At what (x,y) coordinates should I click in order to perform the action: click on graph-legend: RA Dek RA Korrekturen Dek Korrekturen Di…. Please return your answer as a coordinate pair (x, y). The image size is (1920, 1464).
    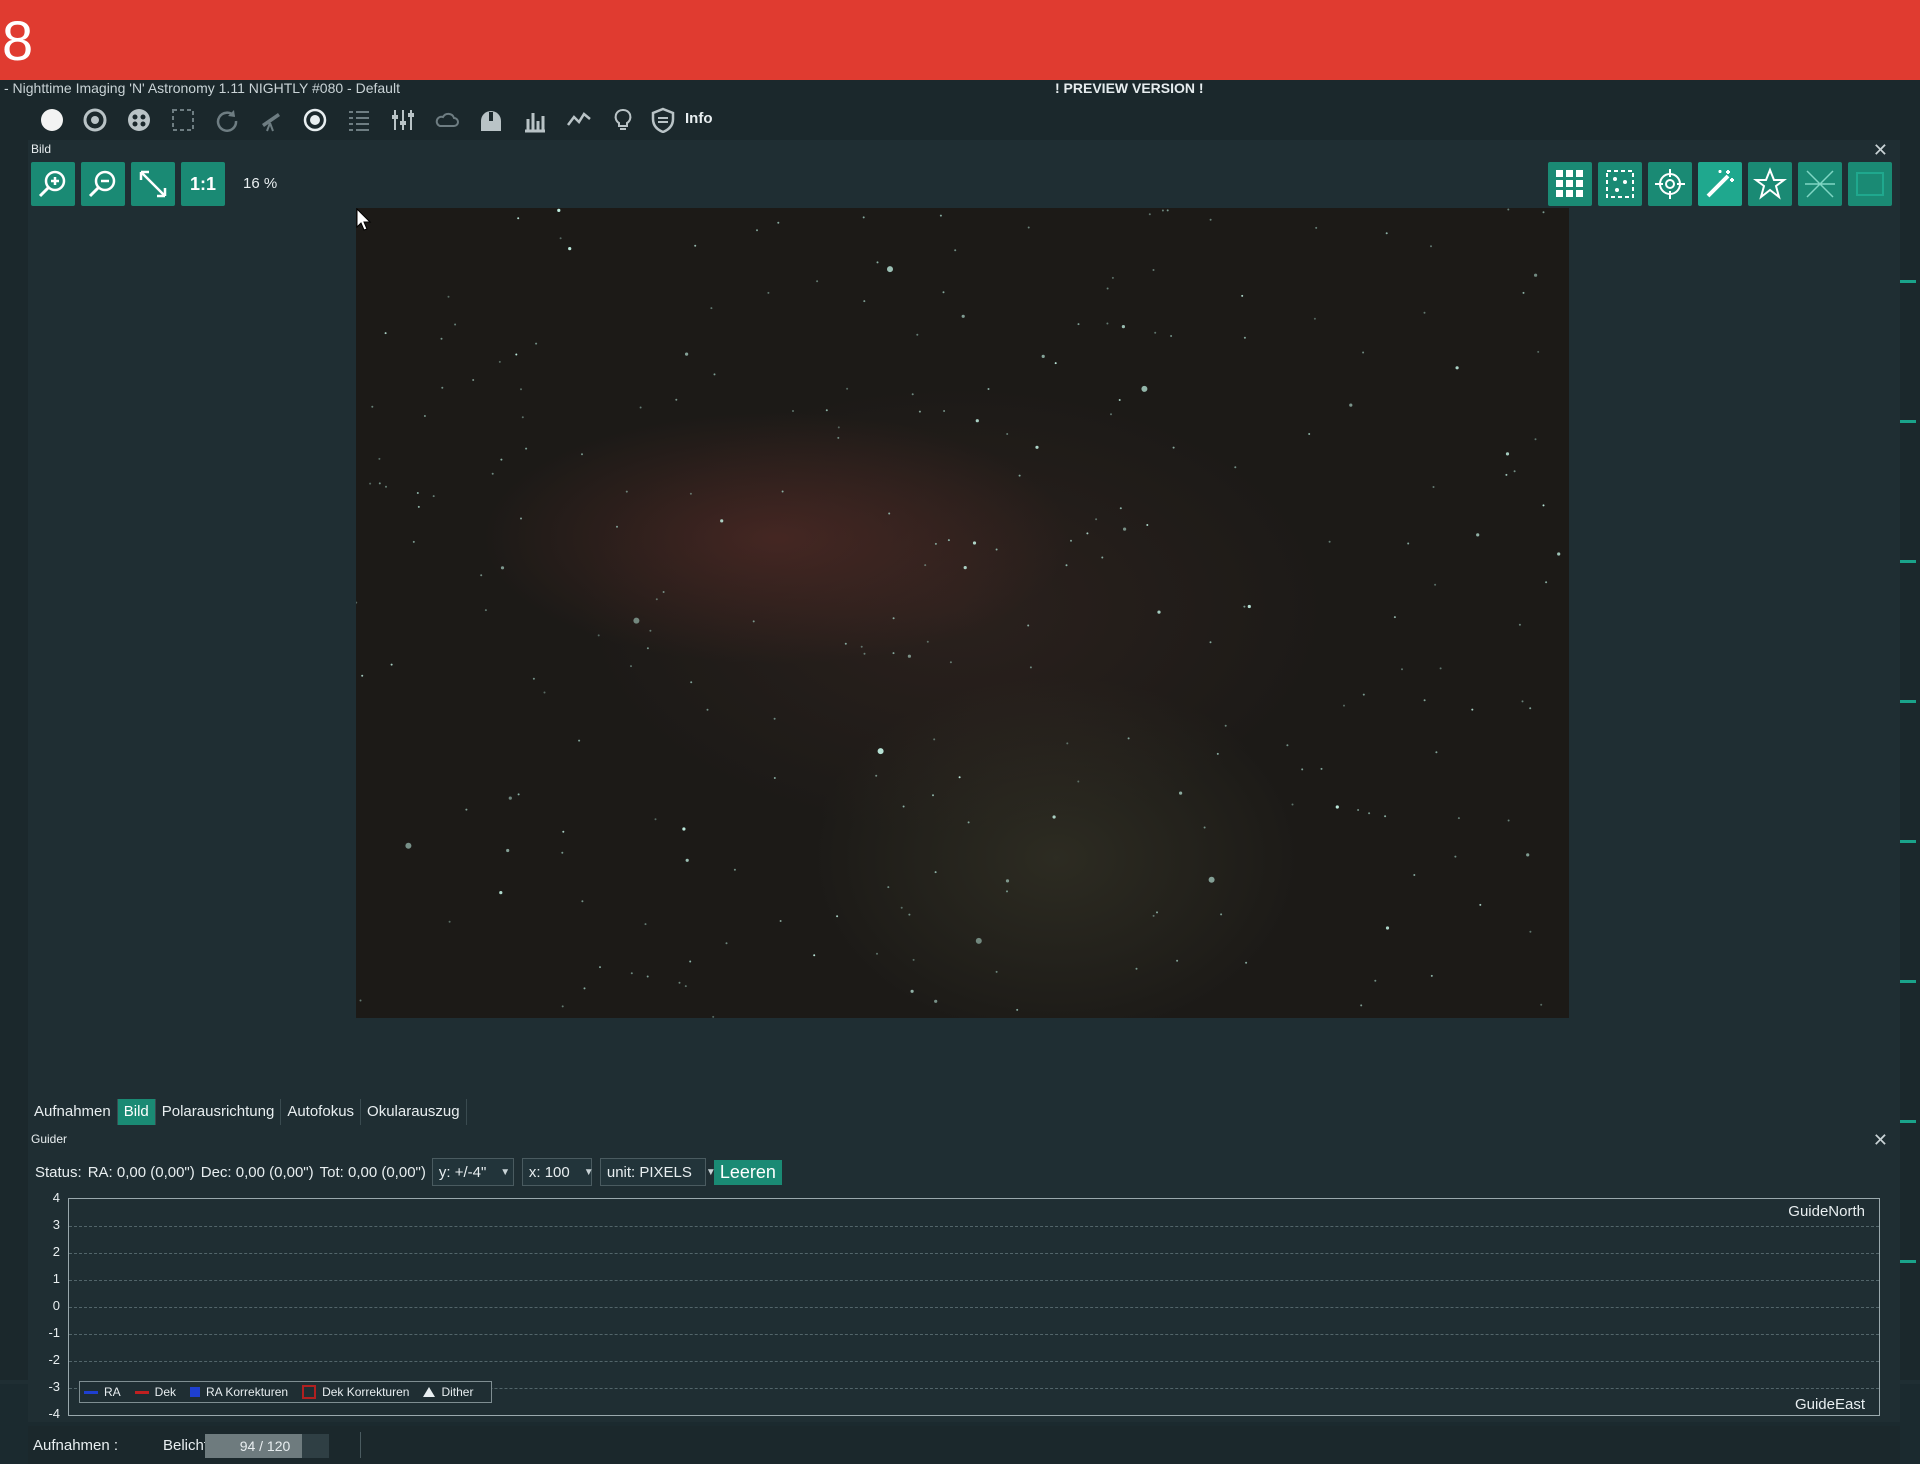
    Looking at the image, I should click on (286, 1392).